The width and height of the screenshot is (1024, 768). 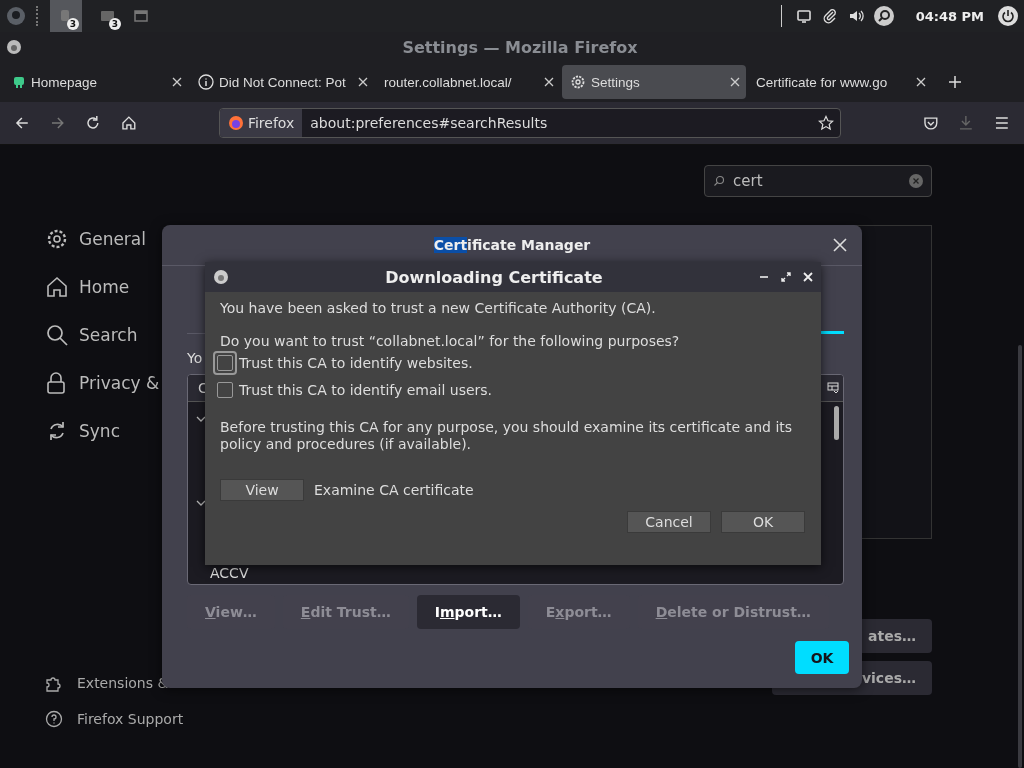 What do you see at coordinates (19, 82) in the screenshot?
I see `robot-icon` at bounding box center [19, 82].